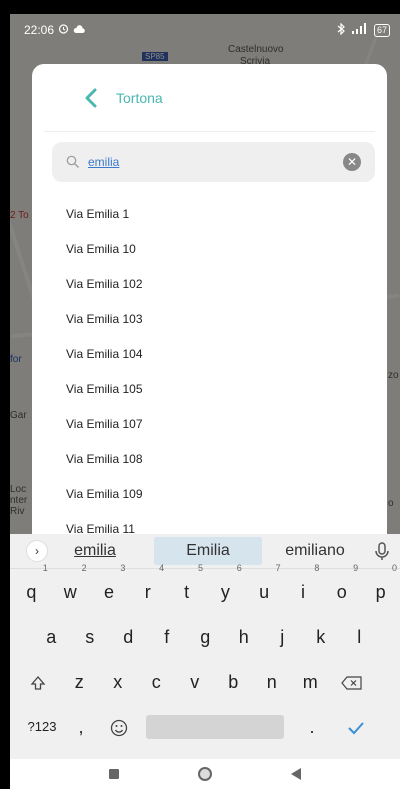 This screenshot has height=789, width=400. What do you see at coordinates (209, 423) in the screenshot?
I see `list-item: Via Emilia 107` at bounding box center [209, 423].